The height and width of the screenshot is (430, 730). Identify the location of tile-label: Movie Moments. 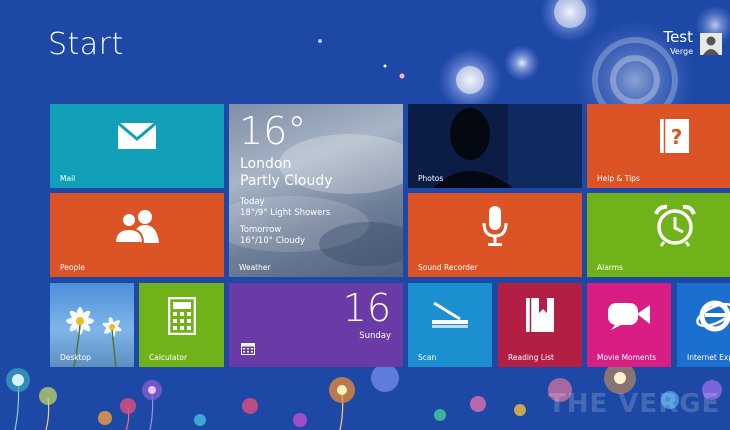
(627, 357).